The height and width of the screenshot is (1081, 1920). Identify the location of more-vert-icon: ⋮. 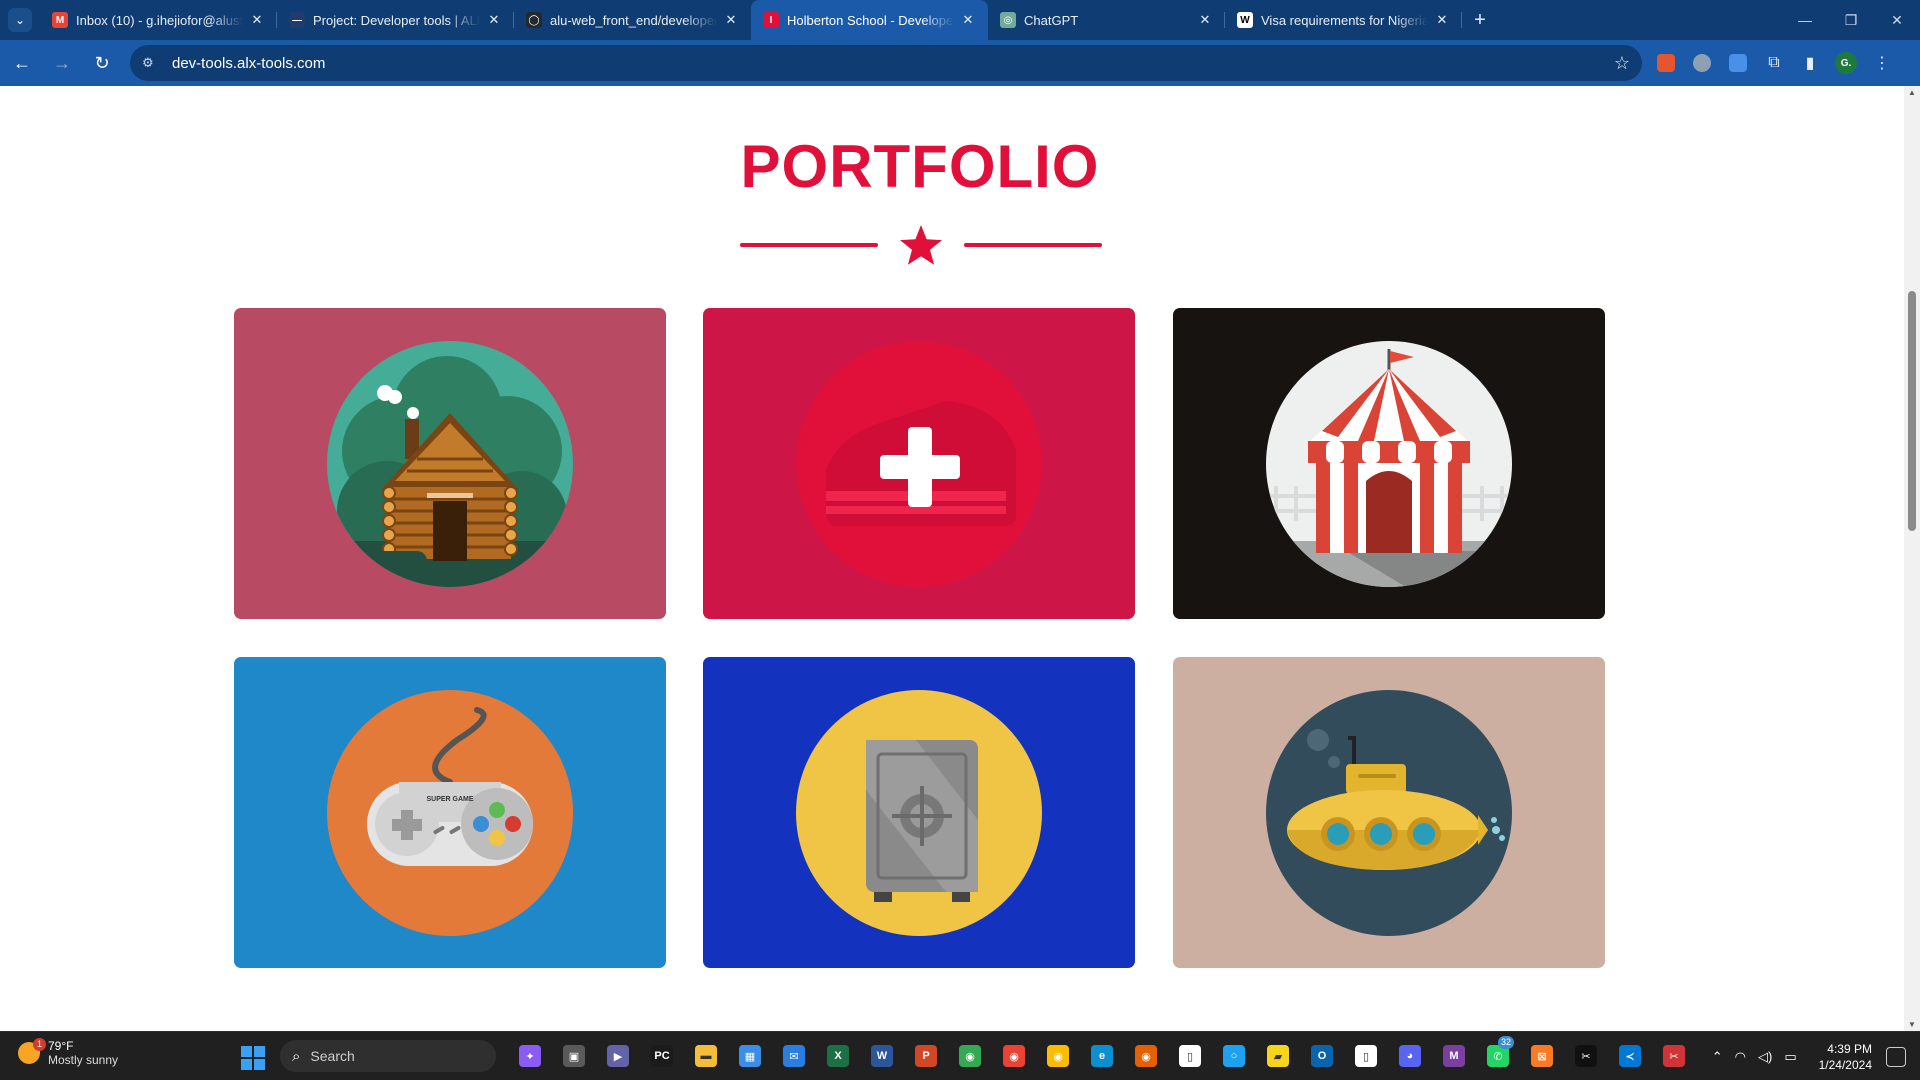
(1882, 63).